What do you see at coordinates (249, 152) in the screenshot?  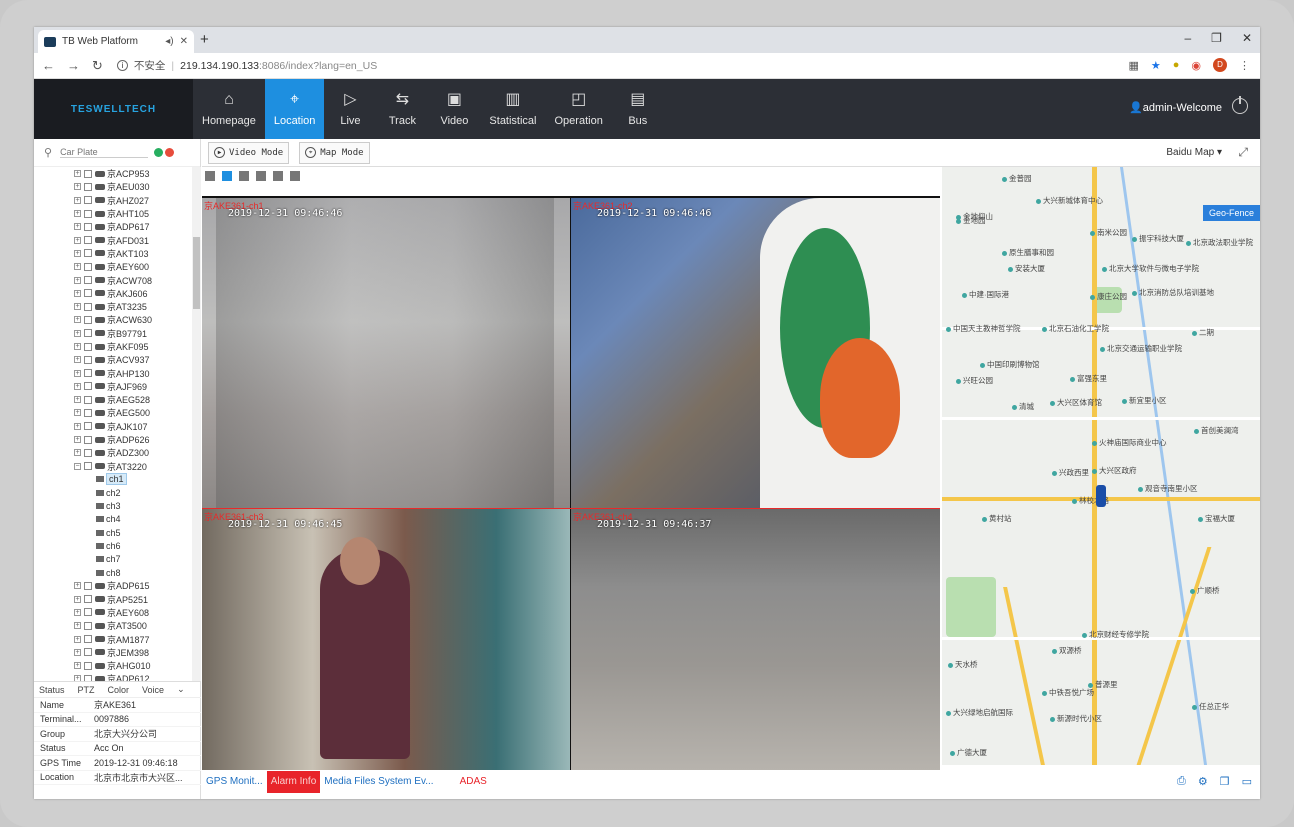 I see `video-mode-button: ▶ Video Mode` at bounding box center [249, 152].